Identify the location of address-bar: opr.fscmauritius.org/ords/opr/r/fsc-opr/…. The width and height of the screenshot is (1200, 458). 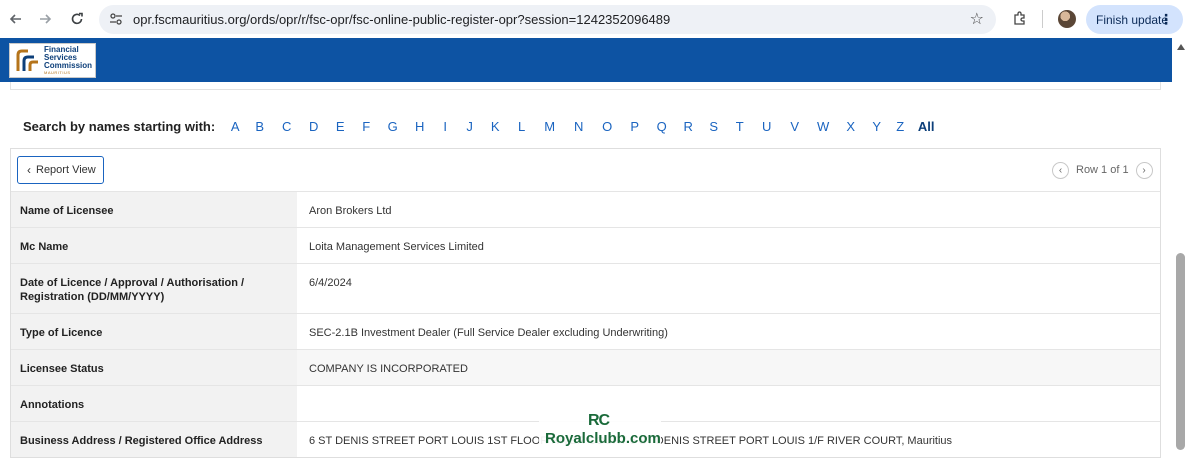
(547, 19).